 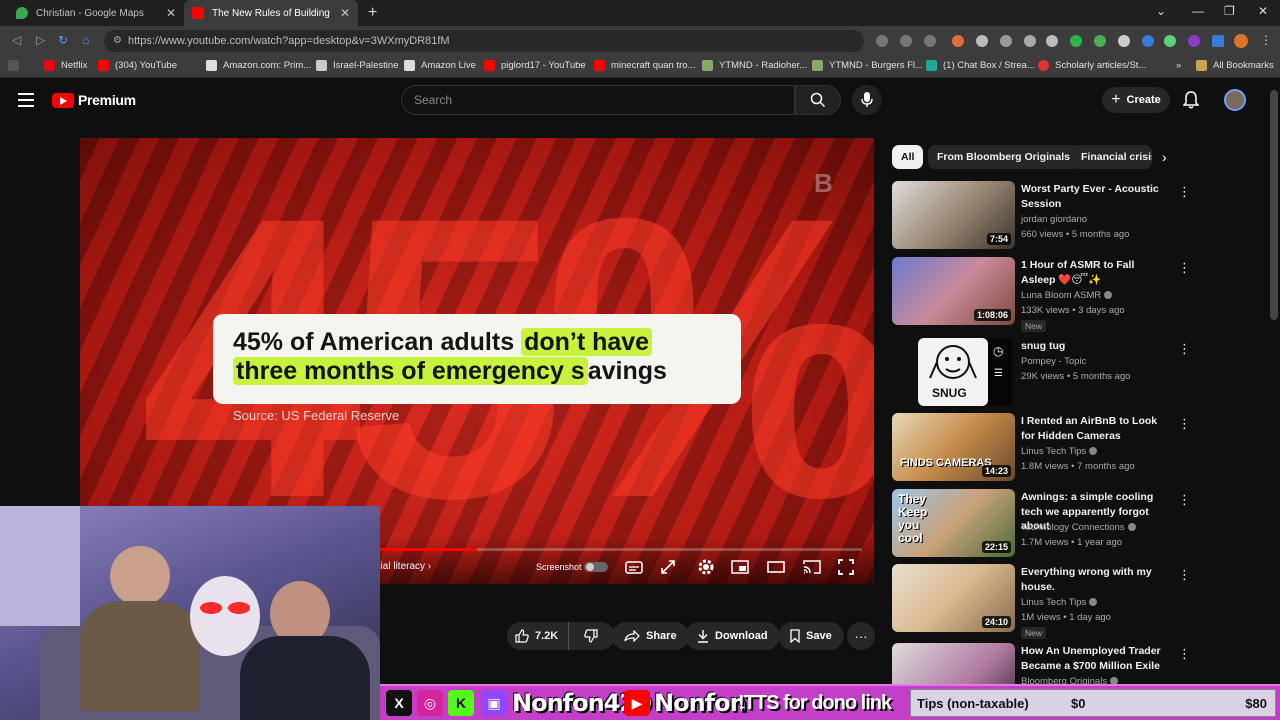 I want to click on channel-name: jordan giordano, so click(x=1054, y=219).